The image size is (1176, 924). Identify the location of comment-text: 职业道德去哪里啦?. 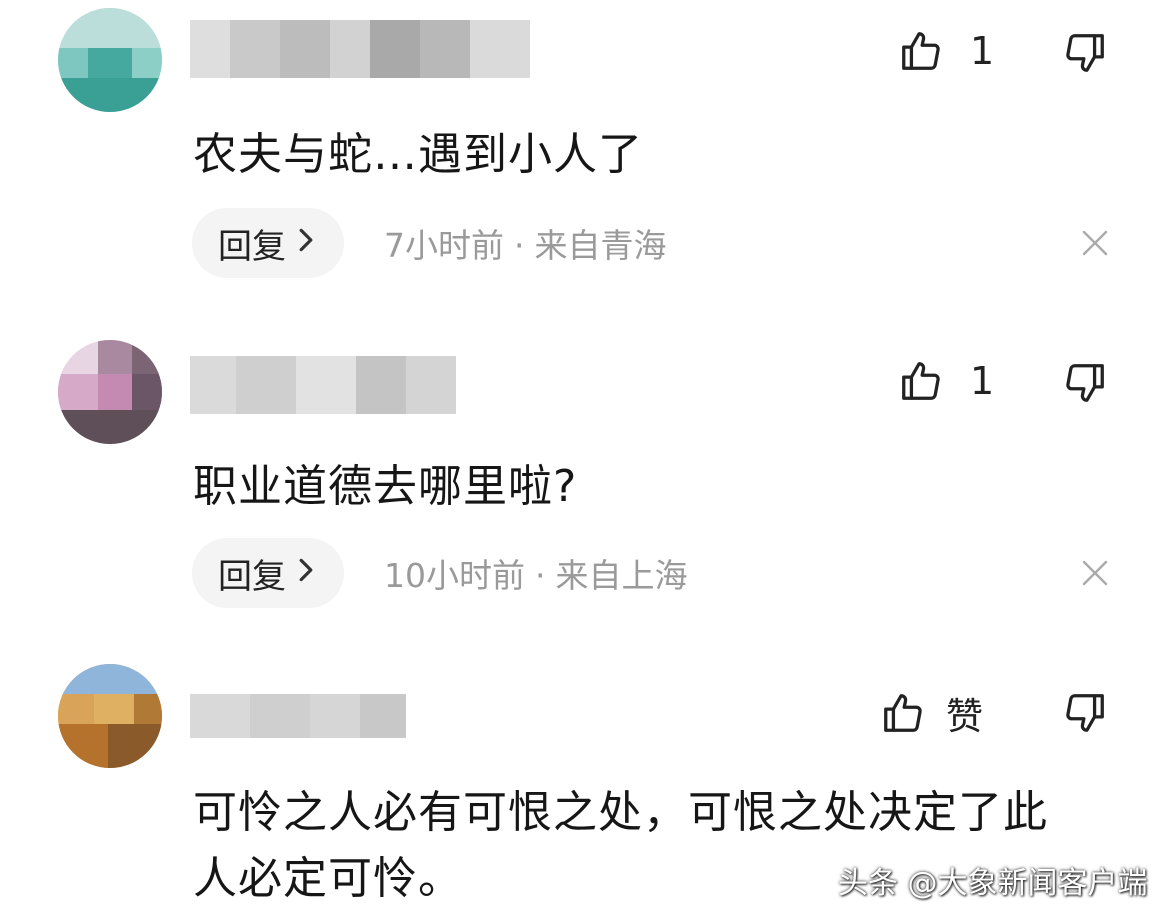
(385, 486).